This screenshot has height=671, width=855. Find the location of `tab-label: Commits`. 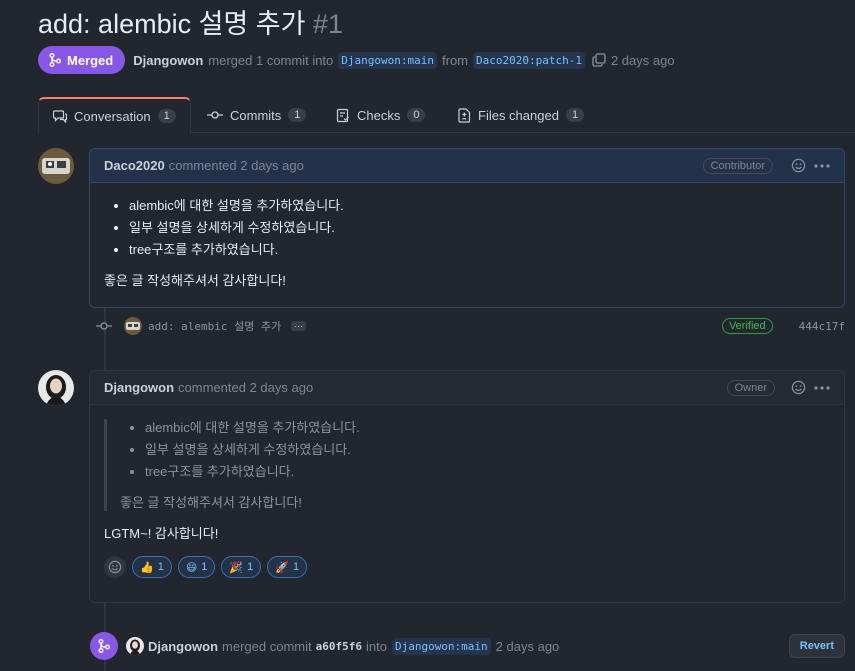

tab-label: Commits is located at coordinates (256, 115).